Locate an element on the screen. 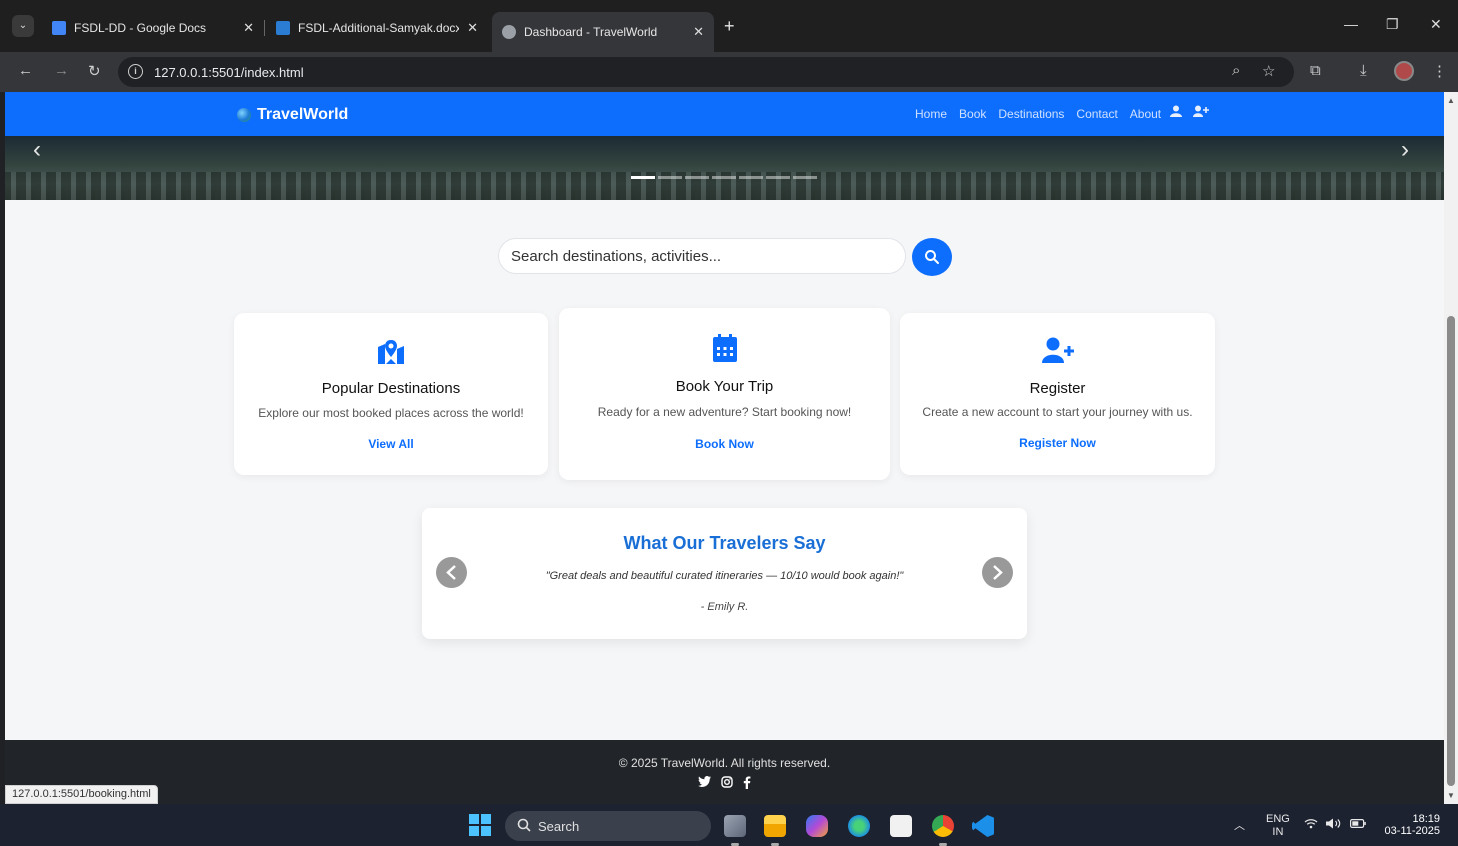 Image resolution: width=1458 pixels, height=846 pixels. clock-date: 03-11-2025 is located at coordinates (1412, 831).